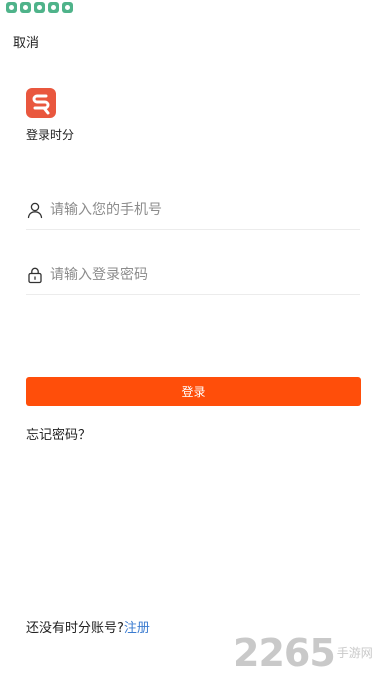 This screenshot has height=688, width=386. What do you see at coordinates (284, 652) in the screenshot?
I see `watermark-number: 2265` at bounding box center [284, 652].